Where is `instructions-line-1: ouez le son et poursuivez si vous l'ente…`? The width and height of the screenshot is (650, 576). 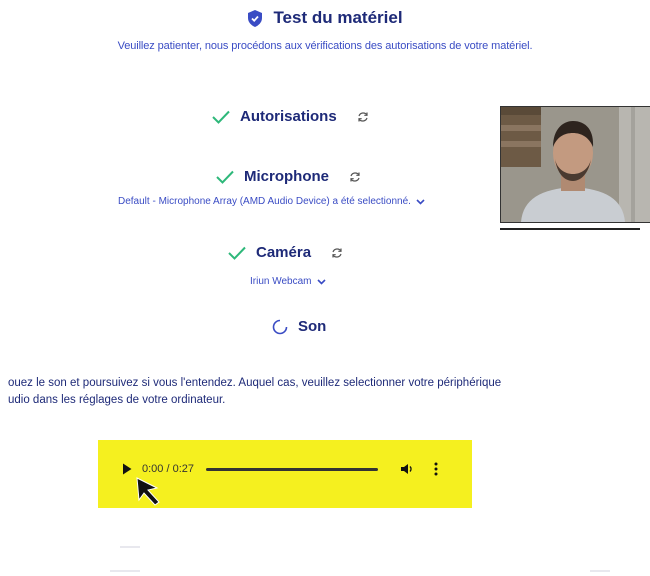
instructions-line-1: ouez le son et poursuivez si vous l'ente… is located at coordinates (255, 383).